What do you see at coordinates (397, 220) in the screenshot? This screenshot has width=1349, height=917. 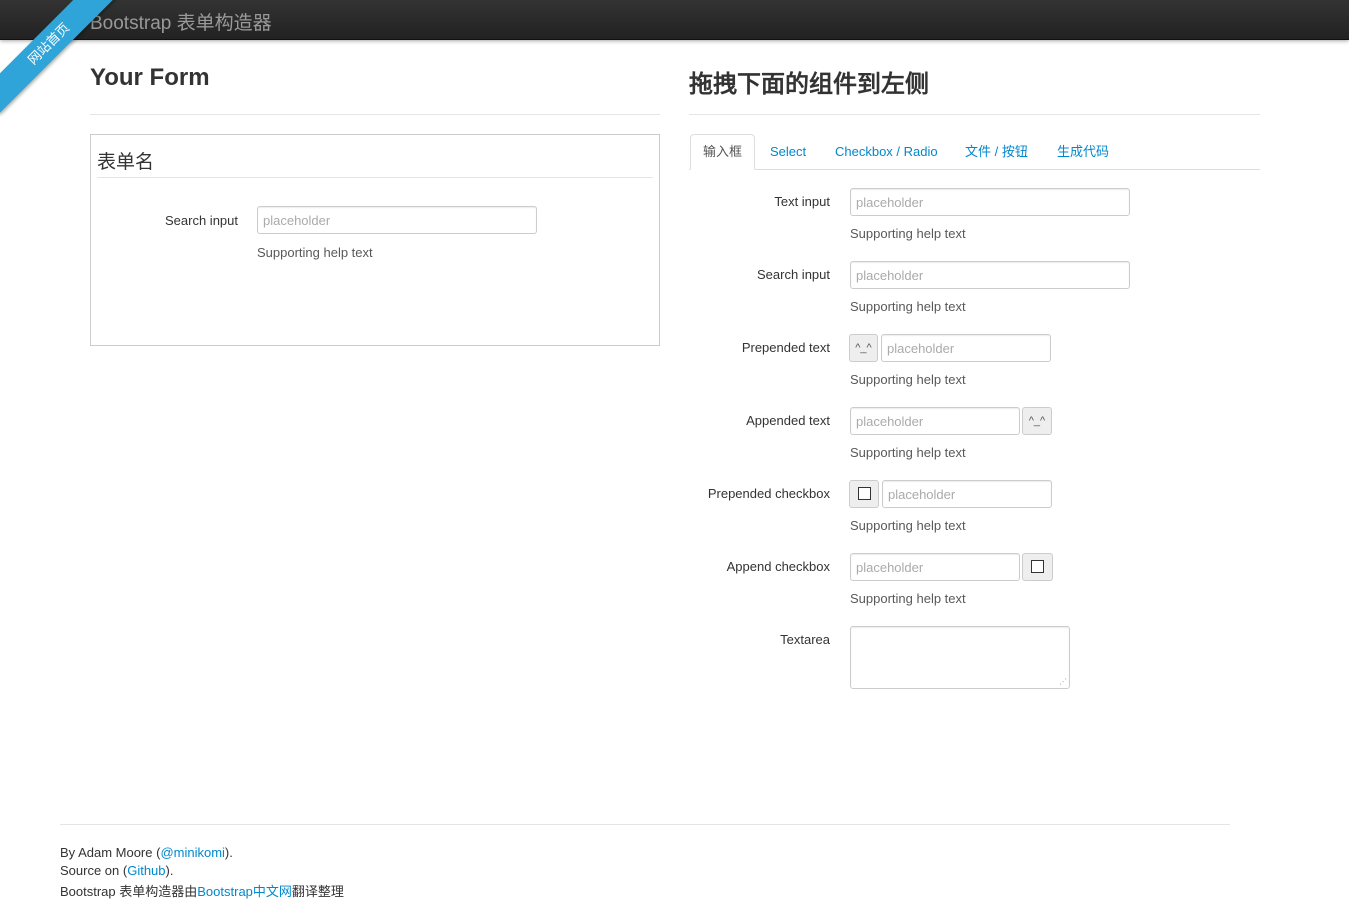 I see `form-search-input` at bounding box center [397, 220].